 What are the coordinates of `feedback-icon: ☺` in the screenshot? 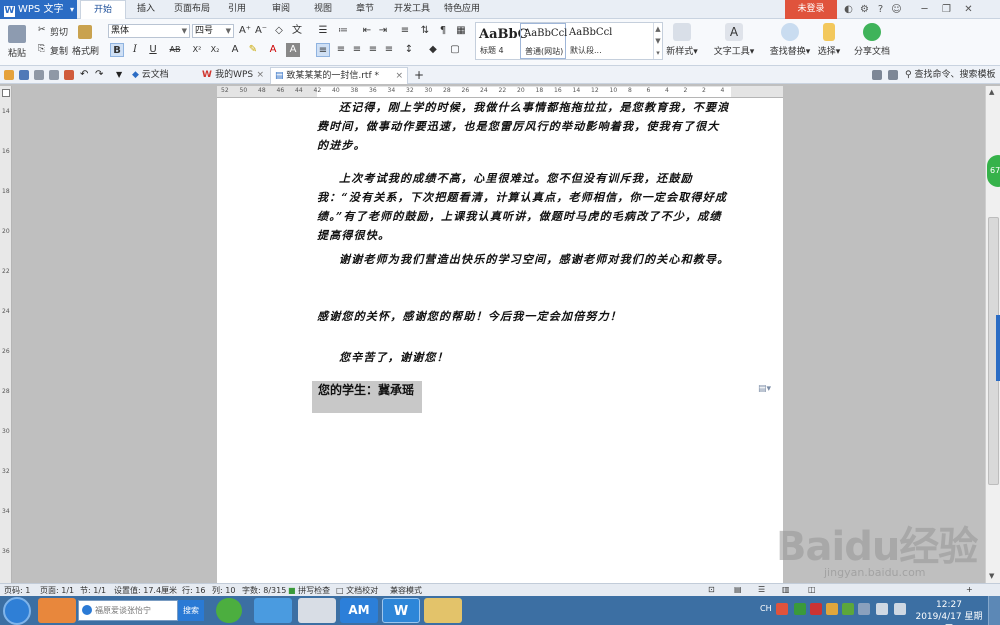 It's located at (896, 9).